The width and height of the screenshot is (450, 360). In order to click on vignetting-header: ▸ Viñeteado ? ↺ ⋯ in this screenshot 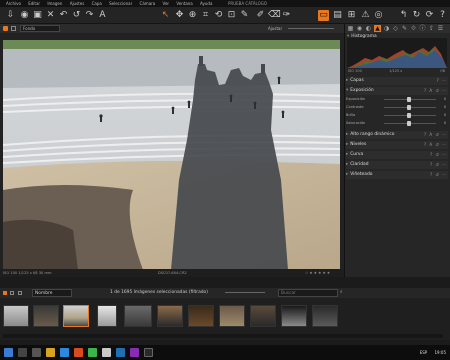, I will do `click(397, 175)`.